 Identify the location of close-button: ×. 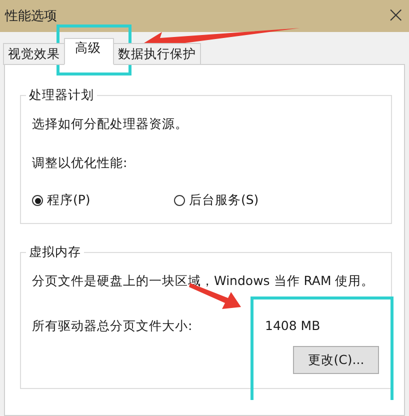
(395, 16).